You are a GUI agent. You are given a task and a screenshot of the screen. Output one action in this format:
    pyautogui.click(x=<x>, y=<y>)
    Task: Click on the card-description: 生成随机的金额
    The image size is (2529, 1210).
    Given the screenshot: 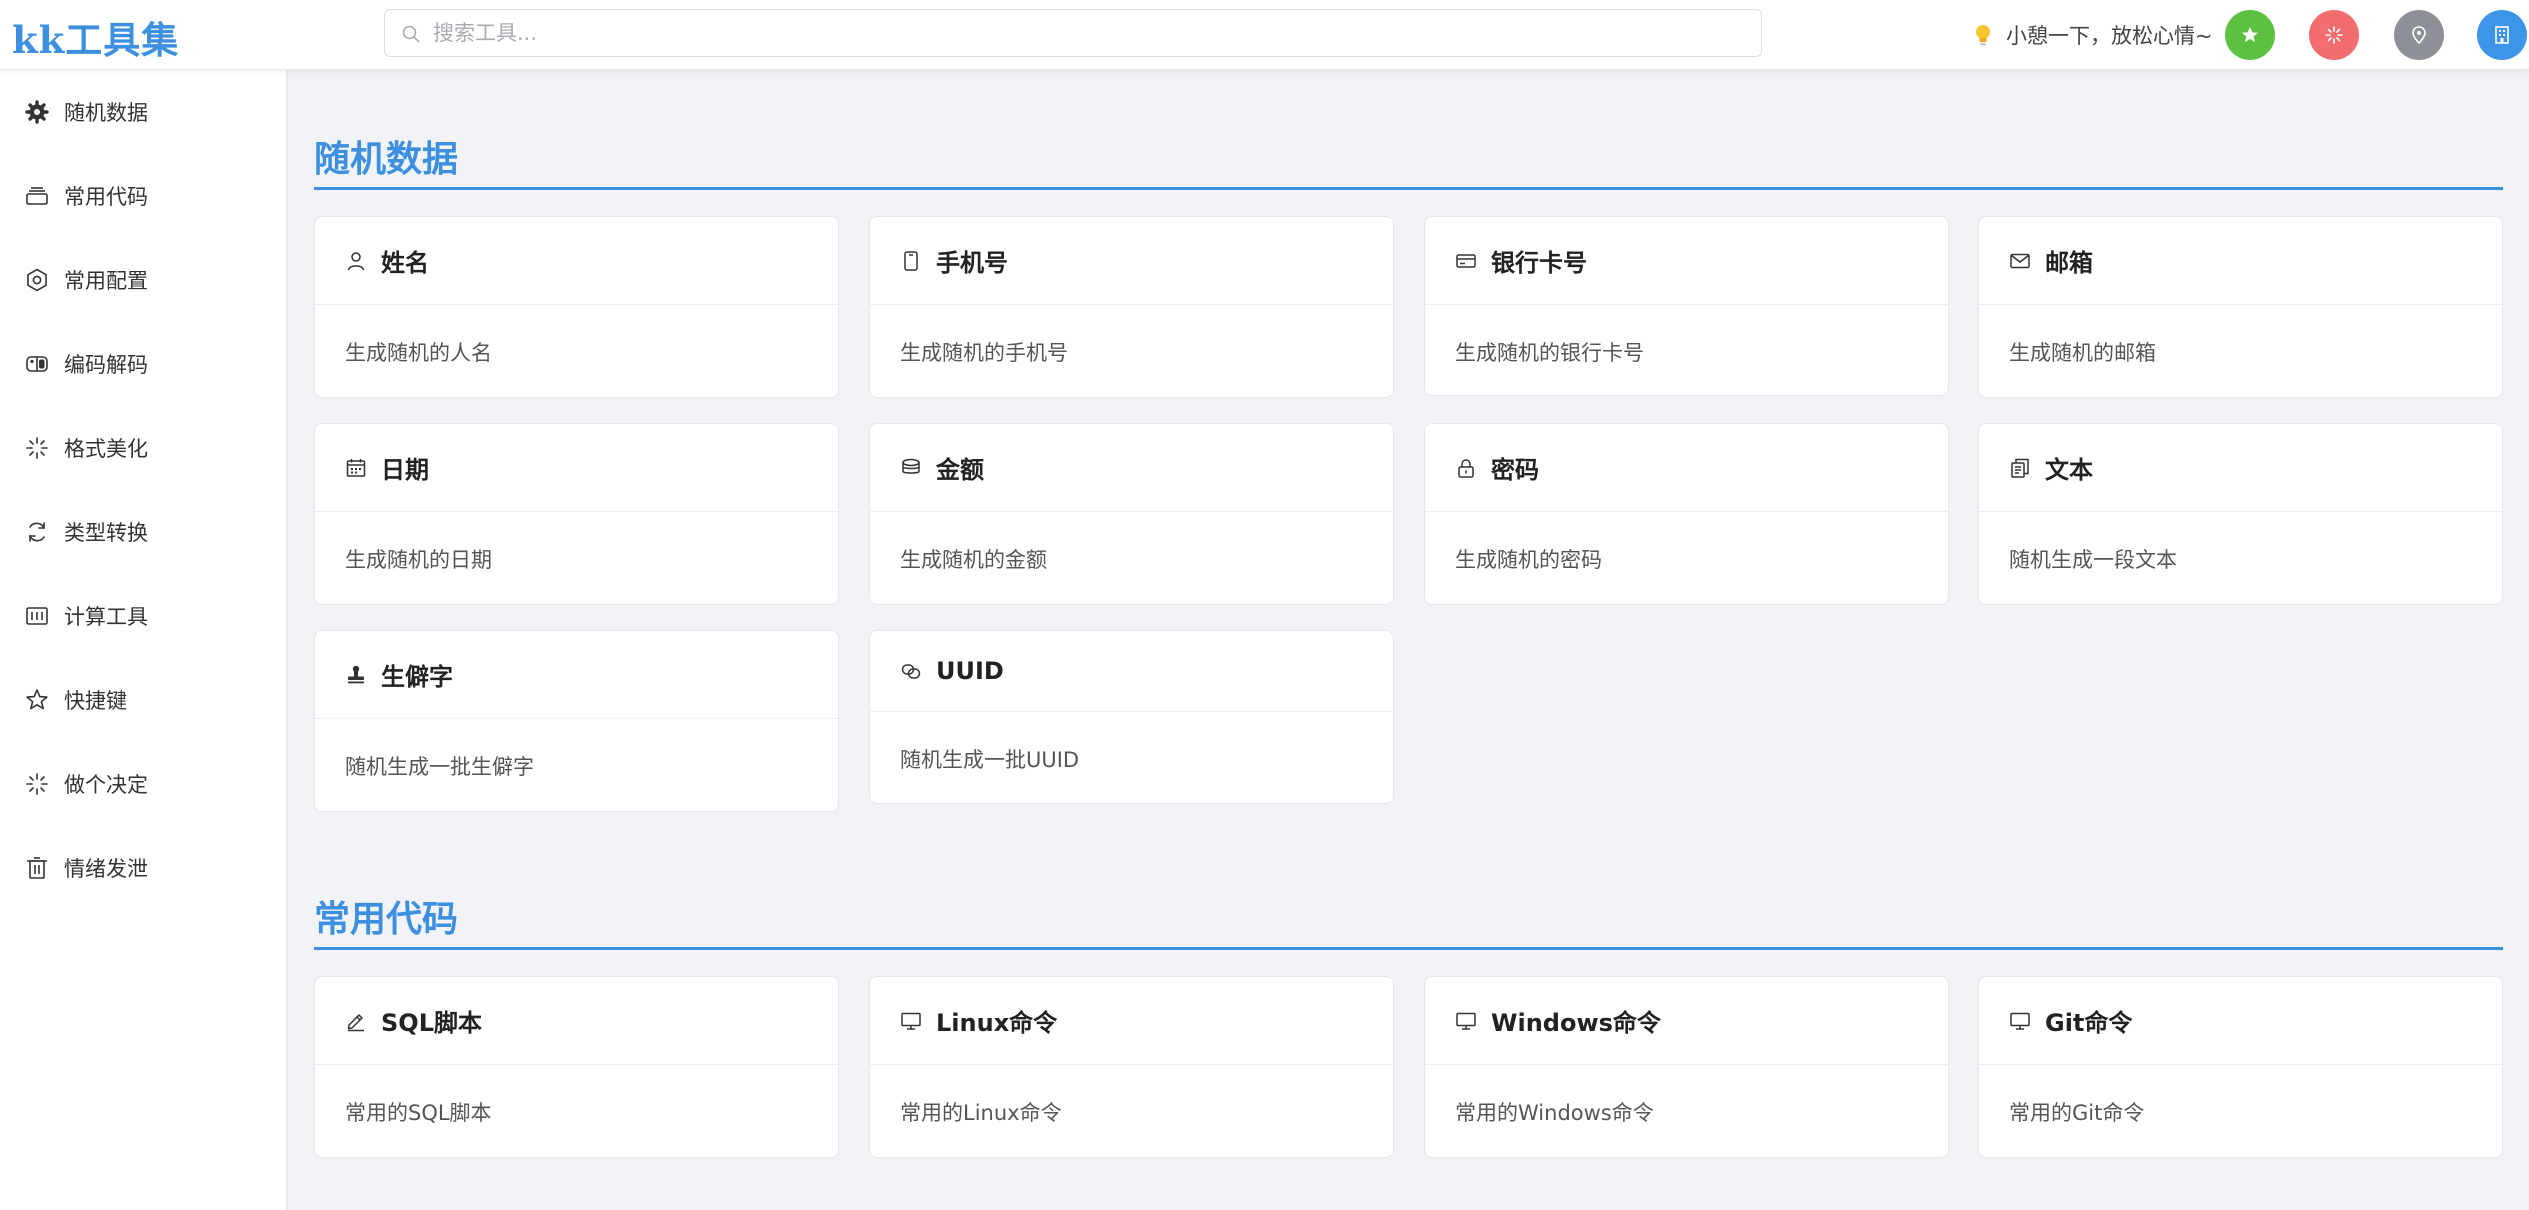 What is the action you would take?
    pyautogui.click(x=973, y=560)
    